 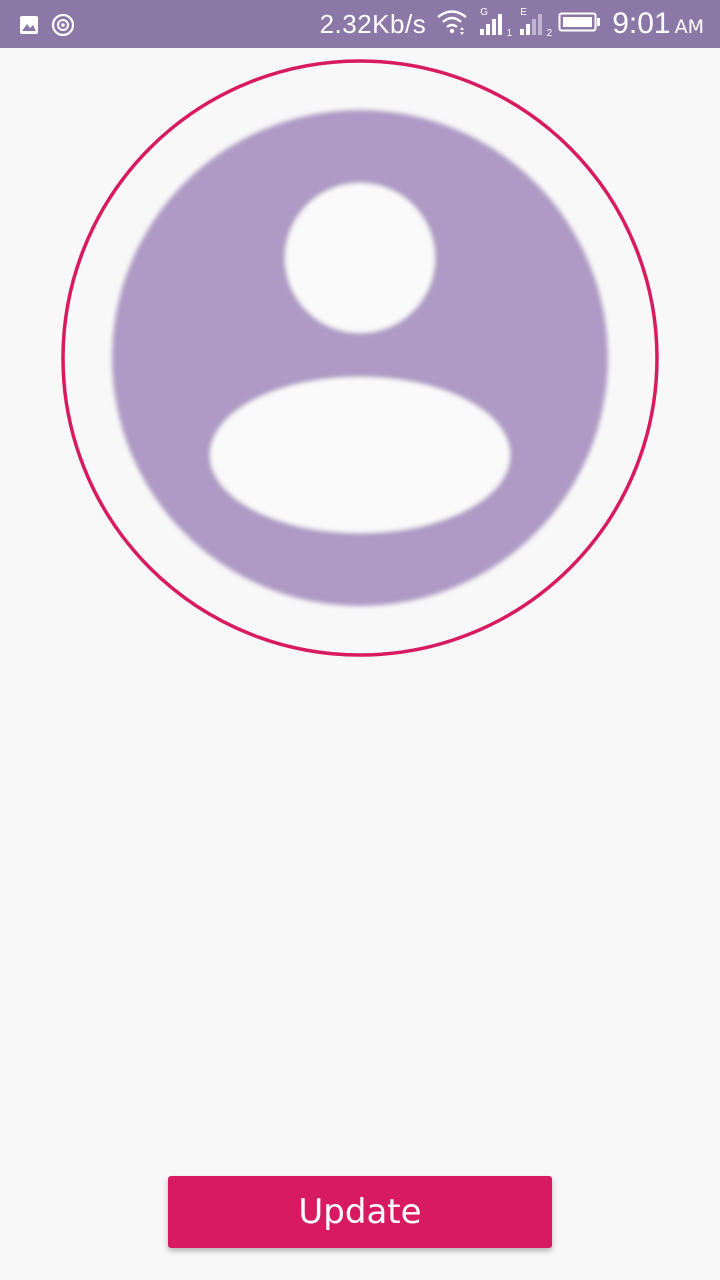 I want to click on status-left-icons, so click(x=47, y=27).